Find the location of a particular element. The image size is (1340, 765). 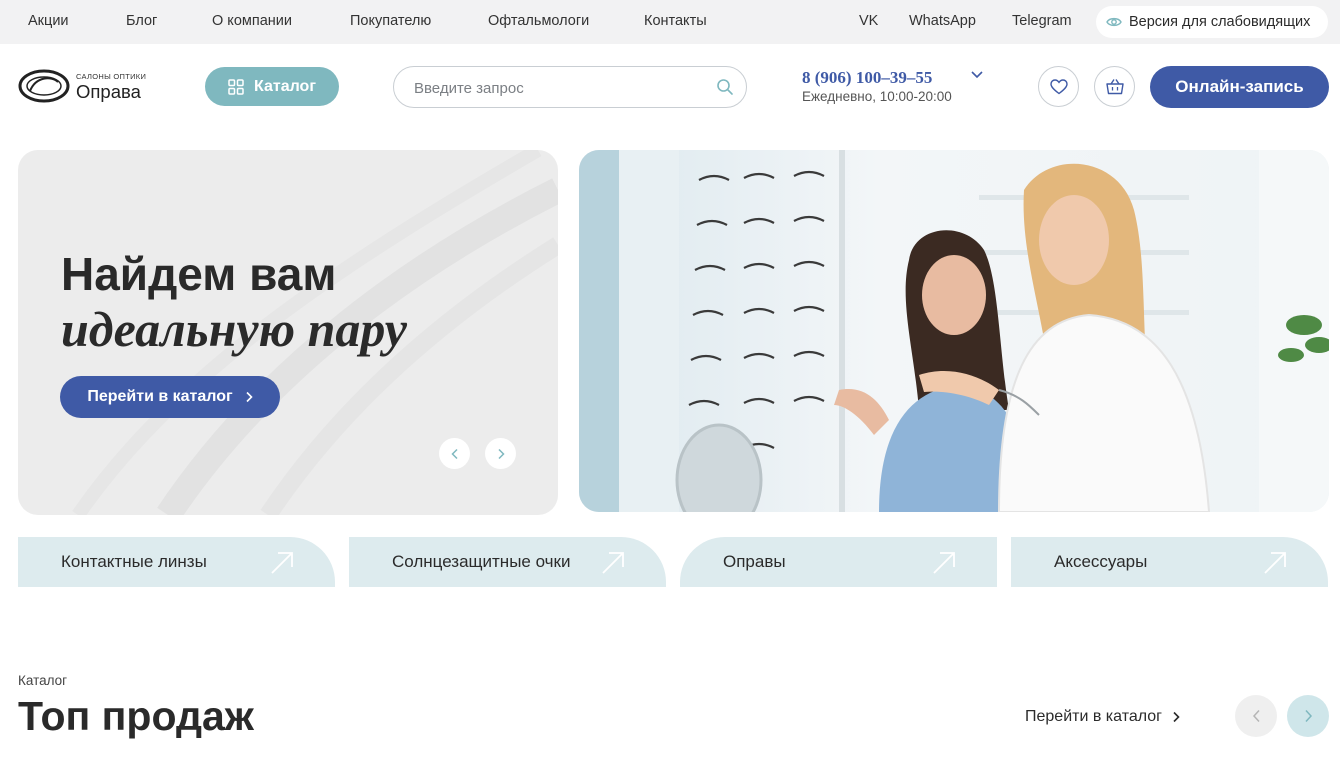

search-icon is located at coordinates (725, 87).